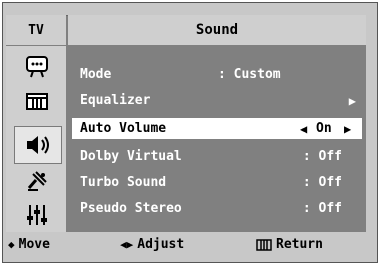 This screenshot has height=265, width=380. I want to click on setup-icon, so click(37, 181).